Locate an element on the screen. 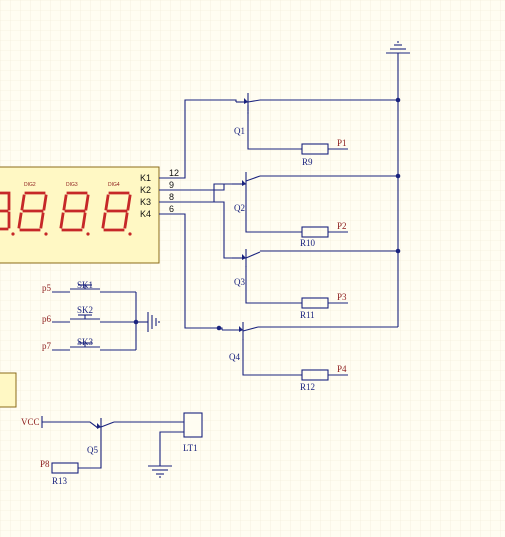 The width and height of the screenshot is (505, 537). lt1-label: LT1 is located at coordinates (190, 448).